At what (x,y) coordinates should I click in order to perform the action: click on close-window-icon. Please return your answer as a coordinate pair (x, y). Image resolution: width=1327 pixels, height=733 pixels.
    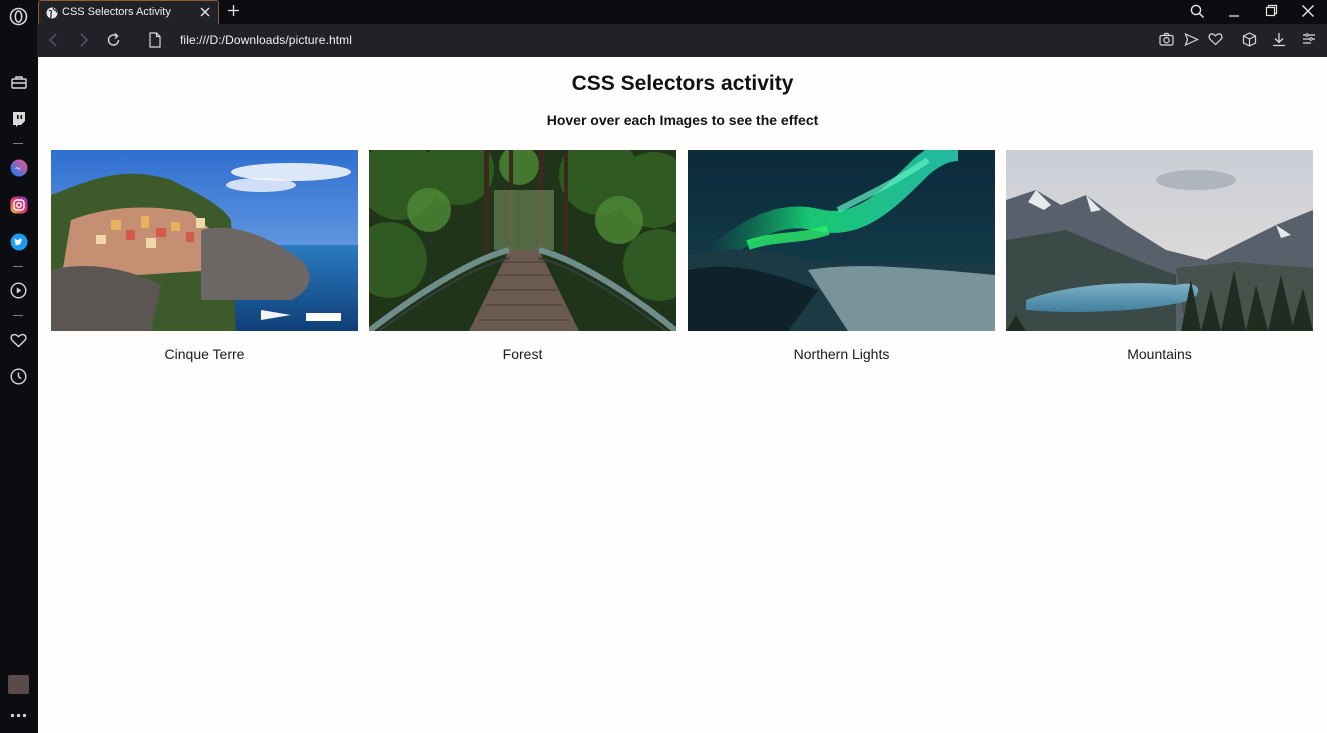
    Looking at the image, I should click on (1308, 13).